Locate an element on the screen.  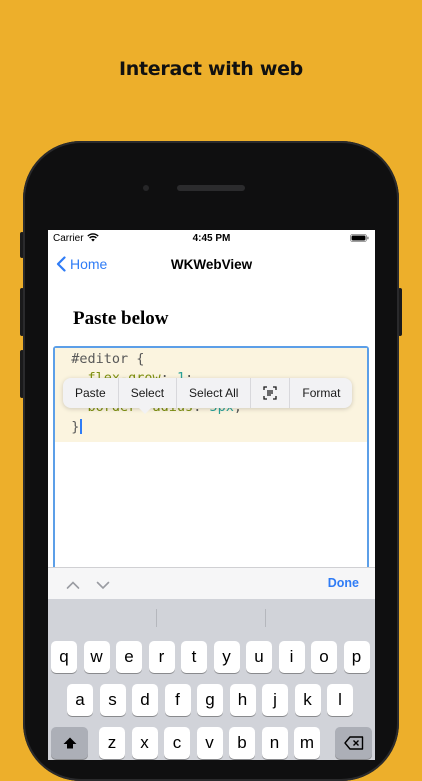
text-cursor is located at coordinates (81, 426).